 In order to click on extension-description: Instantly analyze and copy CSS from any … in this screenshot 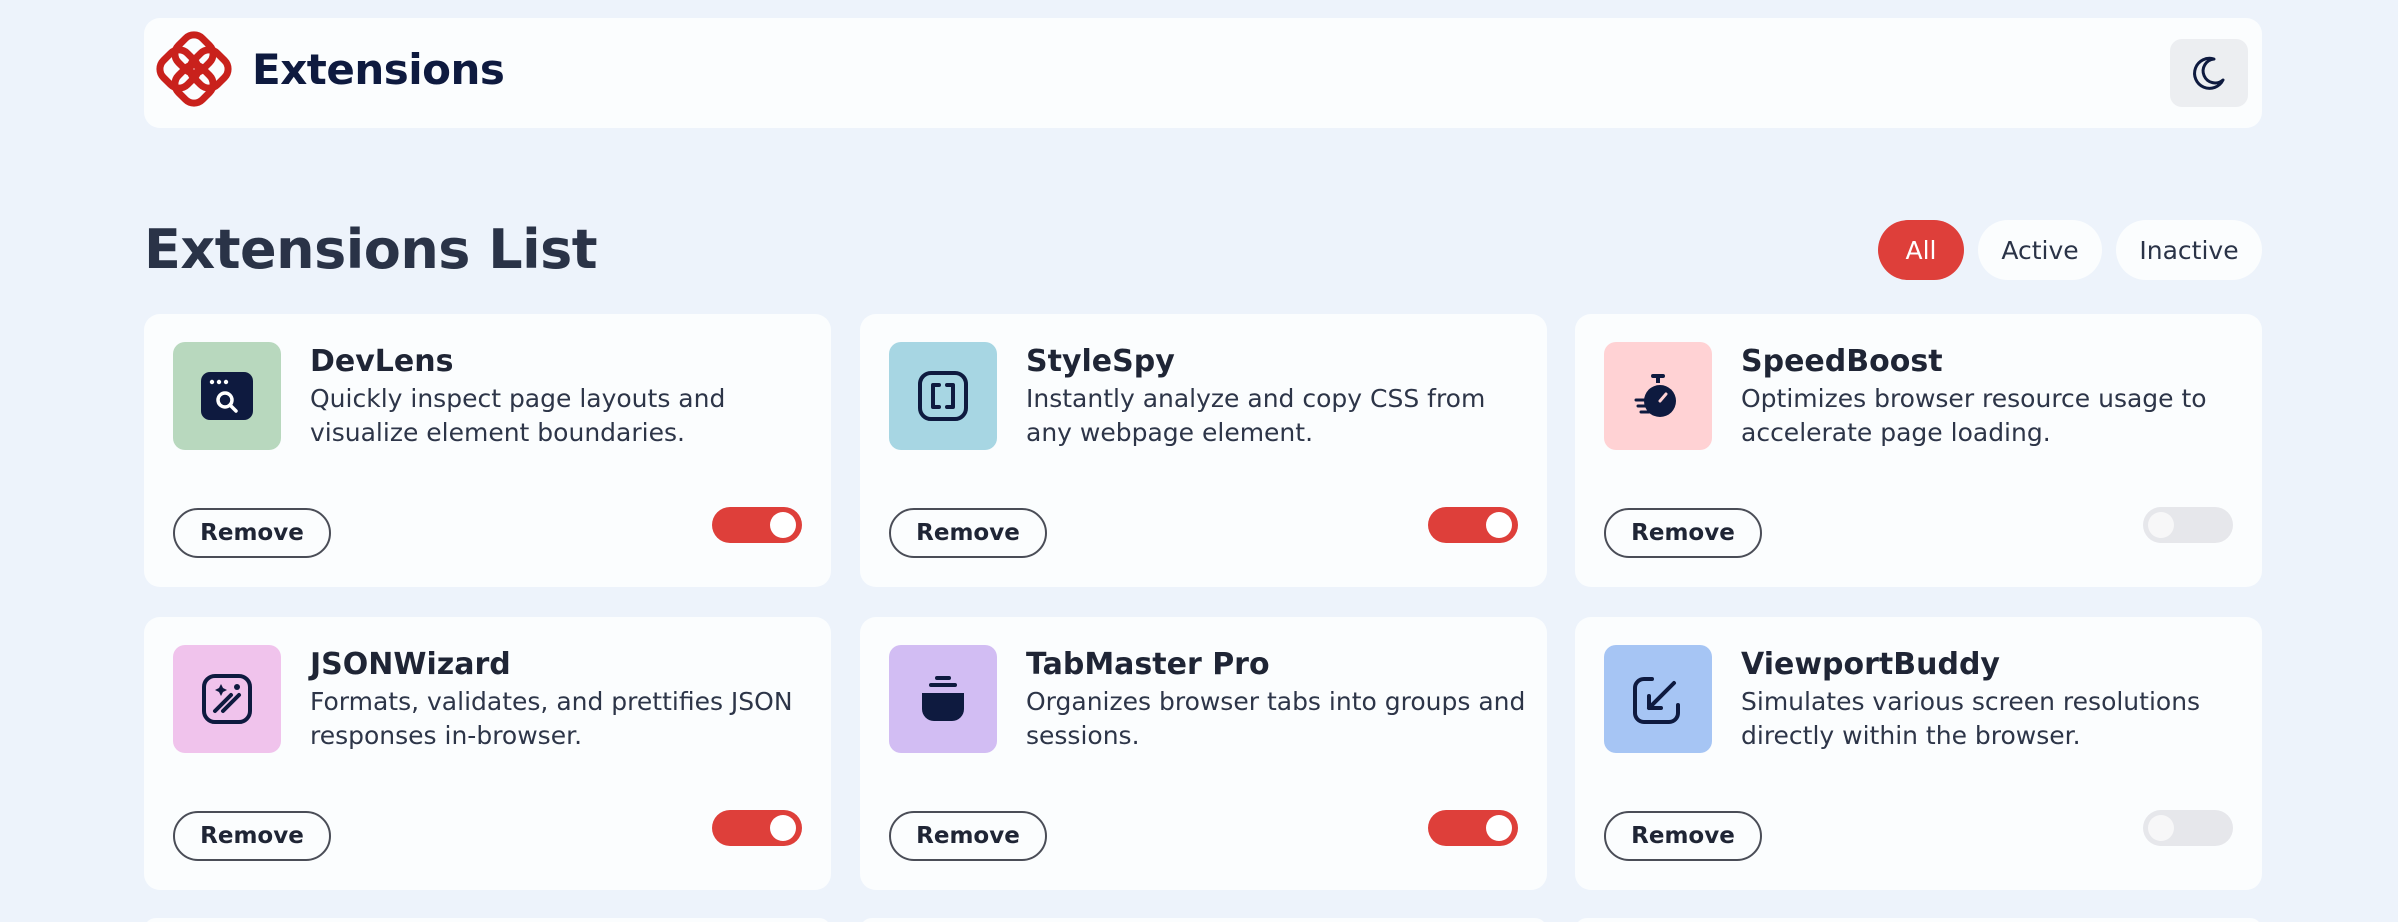, I will do `click(1256, 415)`.